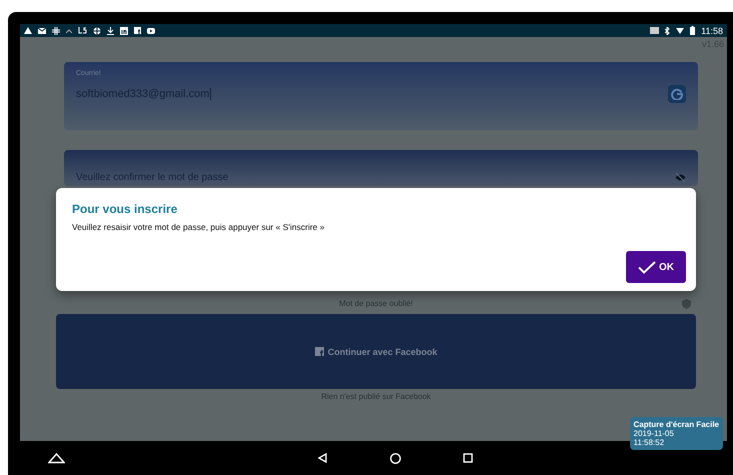  Describe the element at coordinates (712, 31) in the screenshot. I see `clock-time: 11:58` at that location.